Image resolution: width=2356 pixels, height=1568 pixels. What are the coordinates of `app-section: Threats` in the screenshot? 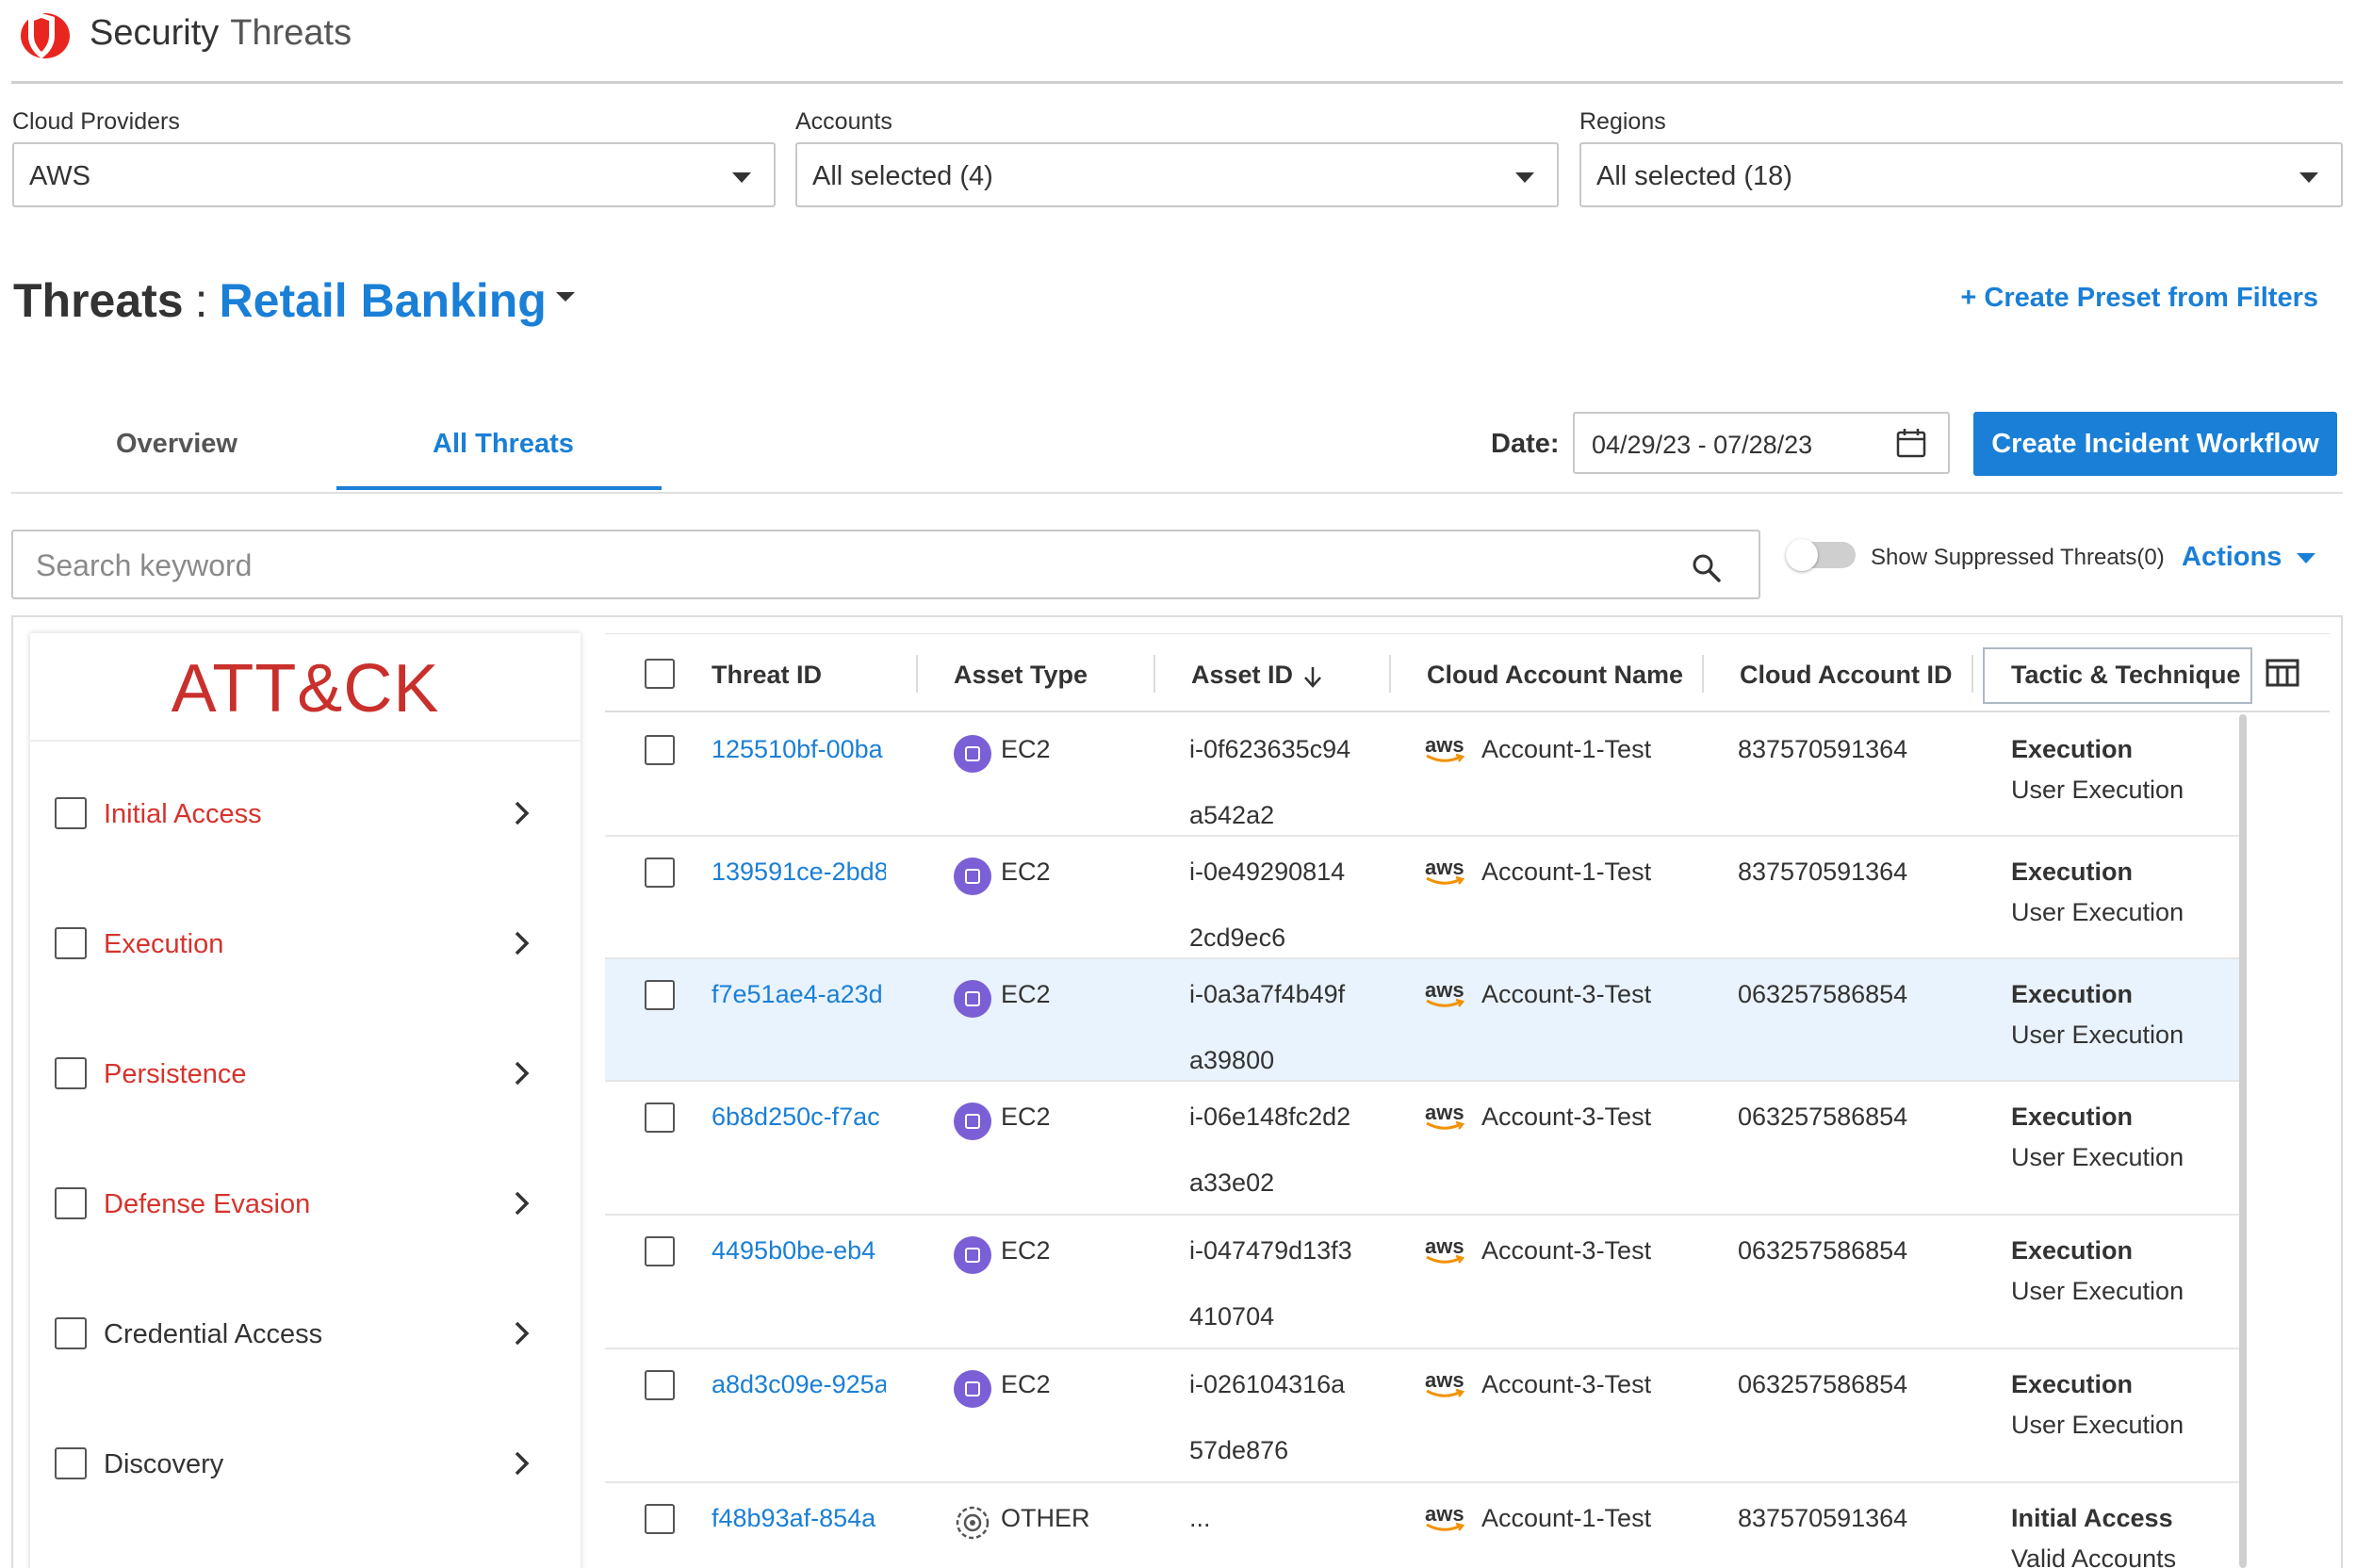 It's located at (291, 33).